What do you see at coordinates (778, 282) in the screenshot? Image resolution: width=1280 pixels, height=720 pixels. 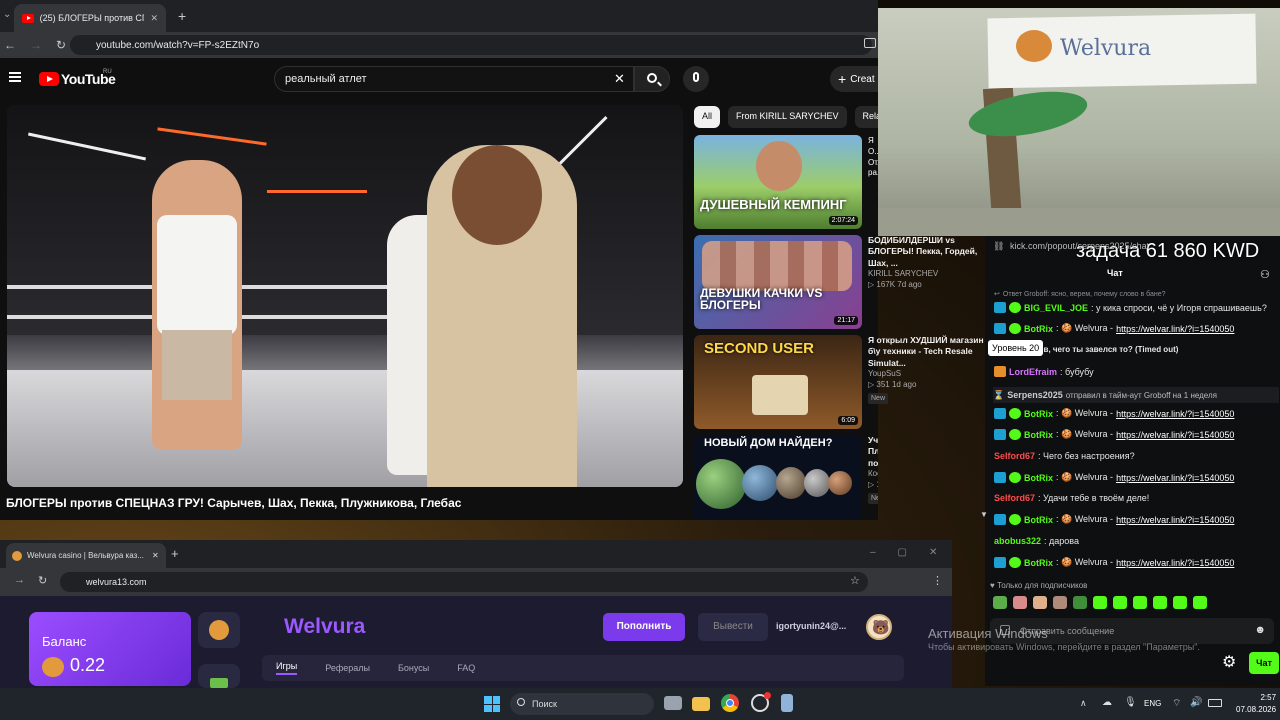 I see `video-thumbnail: ДЕВУШКИ КАЧКИ VS БЛОГЕРЫ 21:17` at bounding box center [778, 282].